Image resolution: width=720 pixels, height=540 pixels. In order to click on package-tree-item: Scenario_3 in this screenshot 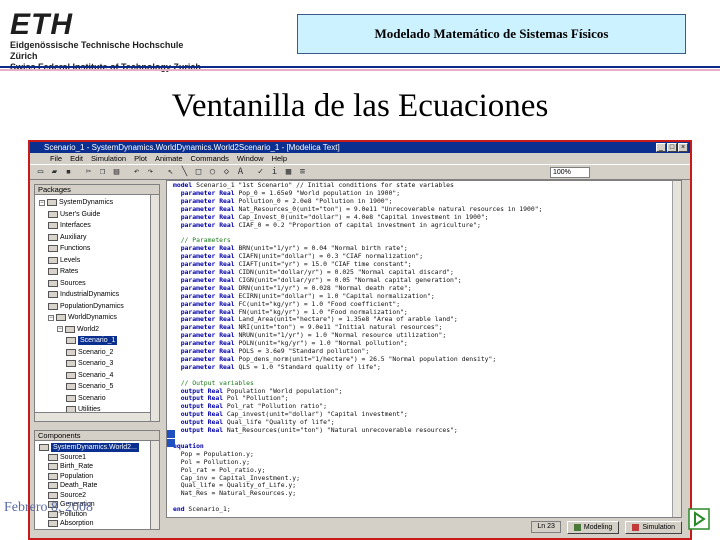, I will do `click(89, 363)`.